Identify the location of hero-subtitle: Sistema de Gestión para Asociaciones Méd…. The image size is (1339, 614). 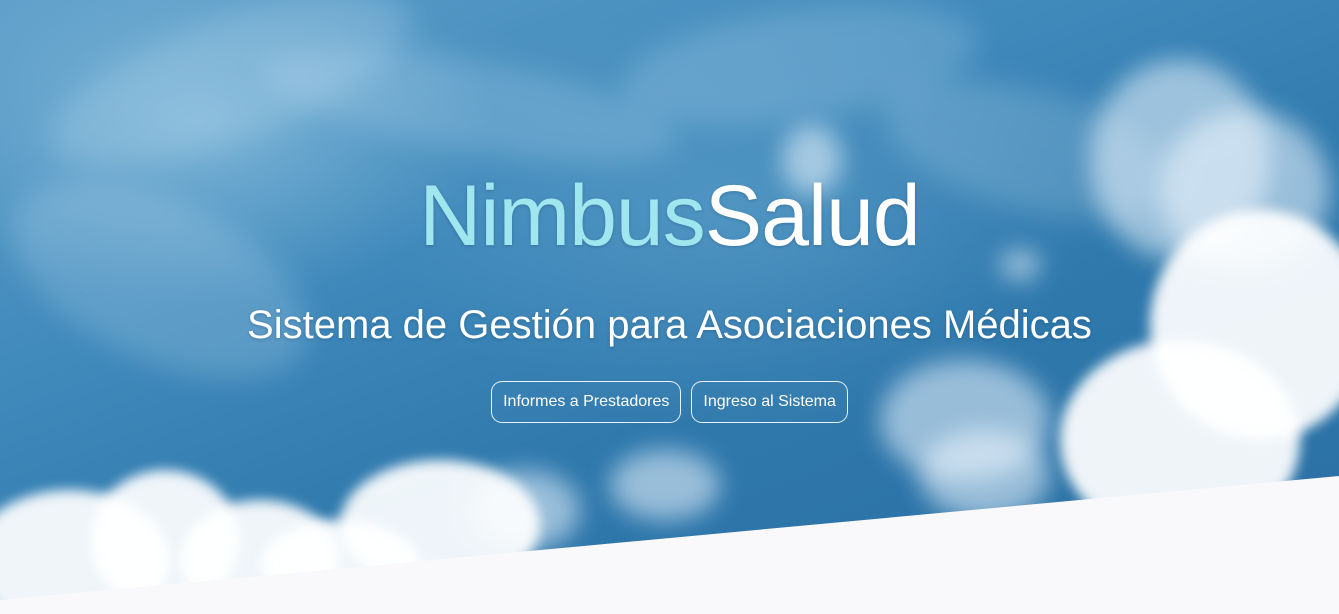
(669, 325).